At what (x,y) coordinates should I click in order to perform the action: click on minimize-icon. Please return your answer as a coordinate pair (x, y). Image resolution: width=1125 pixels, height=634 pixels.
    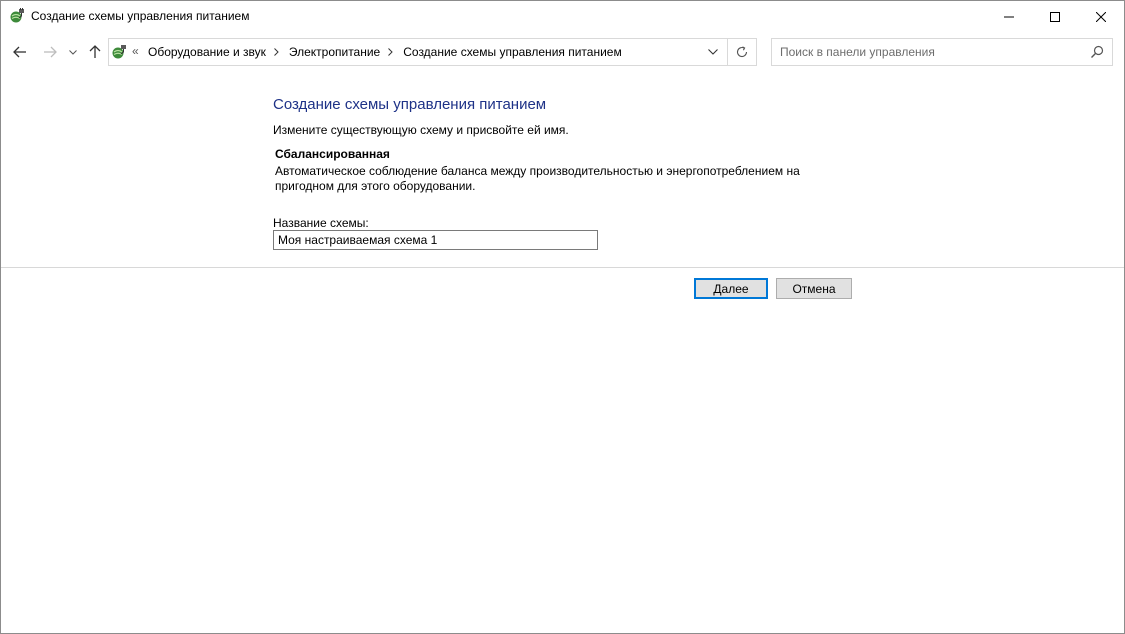
    Looking at the image, I should click on (1009, 16).